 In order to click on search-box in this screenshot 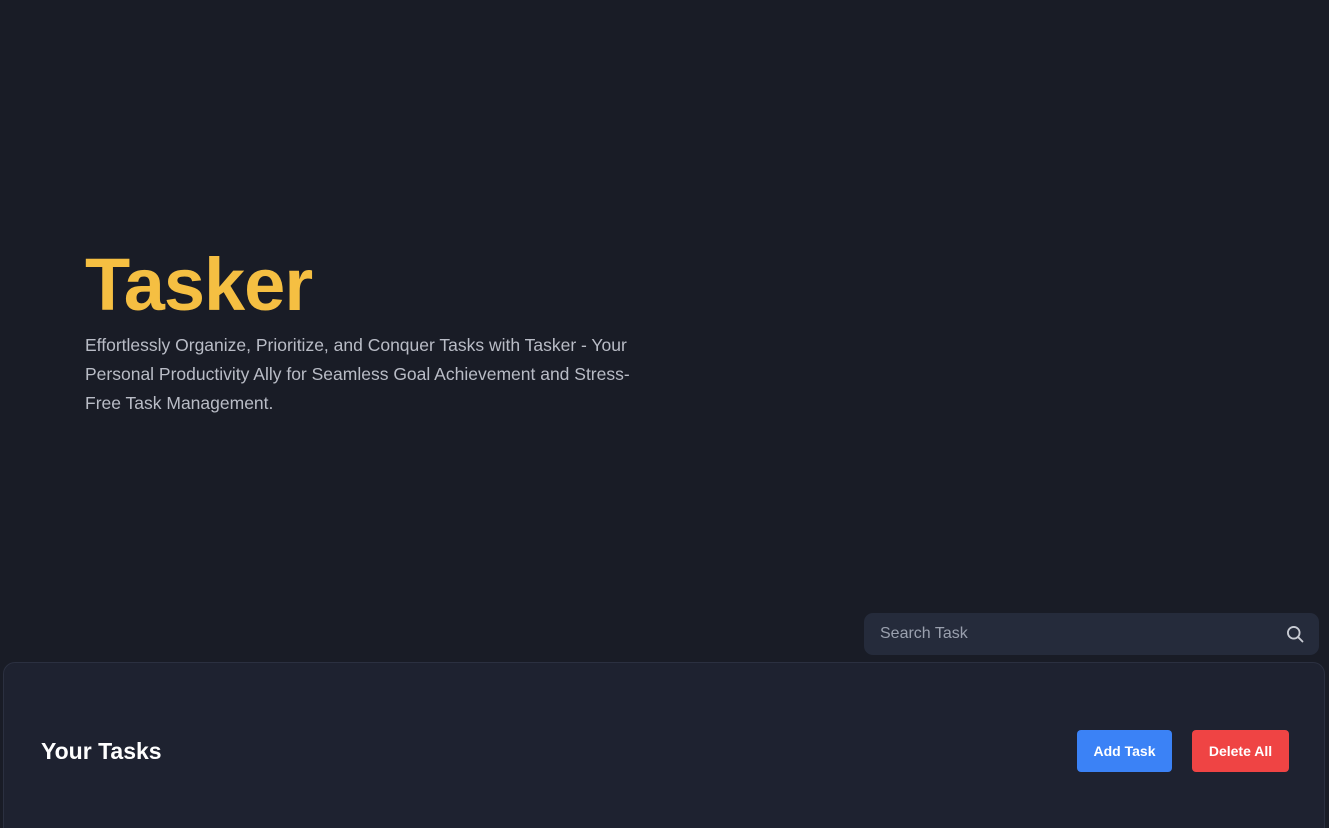, I will do `click(1091, 634)`.